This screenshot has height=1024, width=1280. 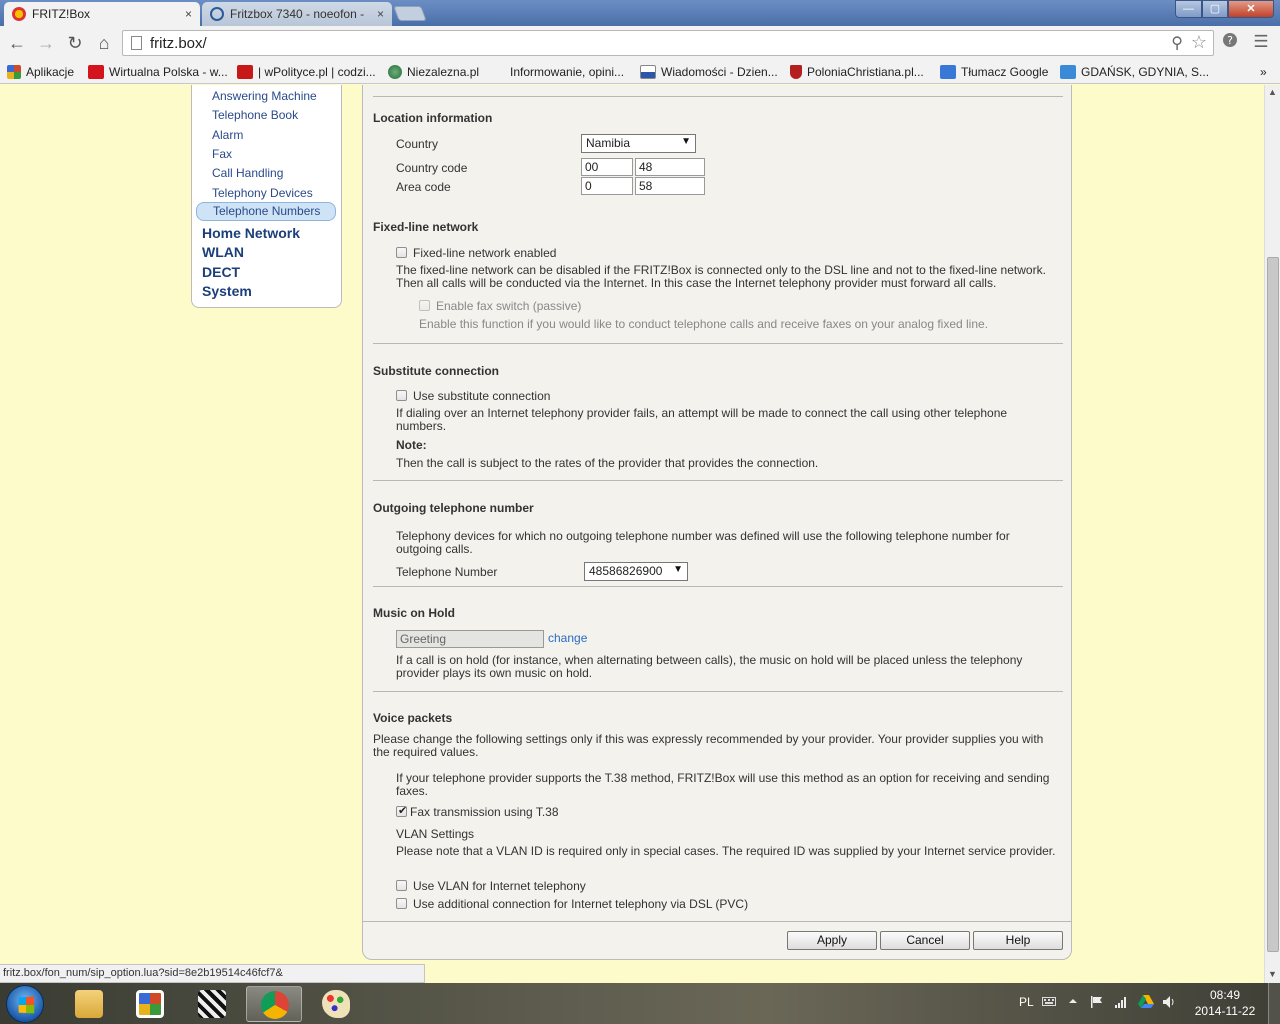 I want to click on apply-button: Apply, so click(x=832, y=940).